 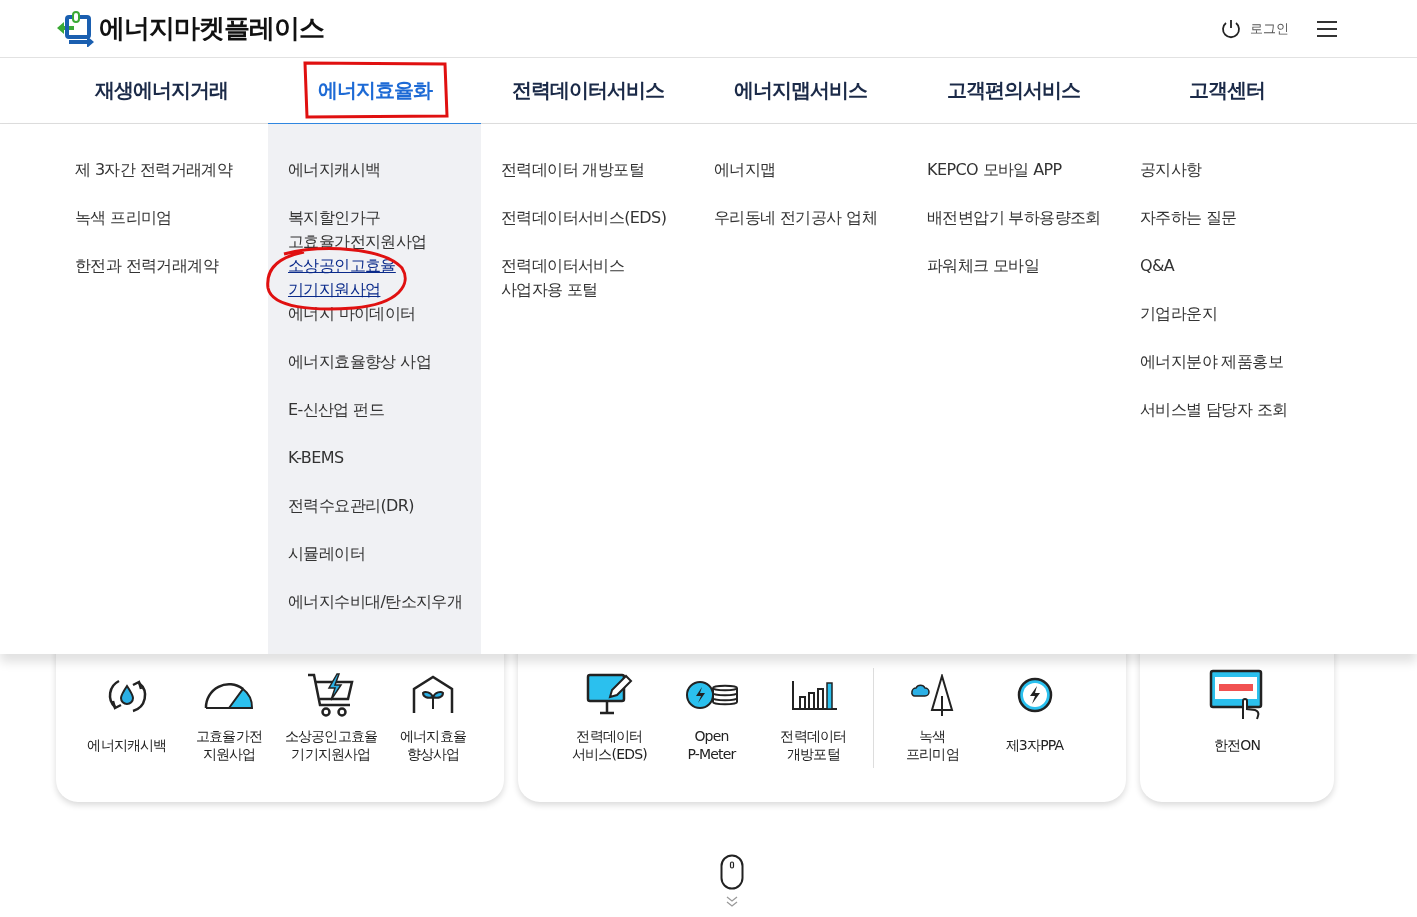 What do you see at coordinates (813, 695) in the screenshot?
I see `bar-chart-icon` at bounding box center [813, 695].